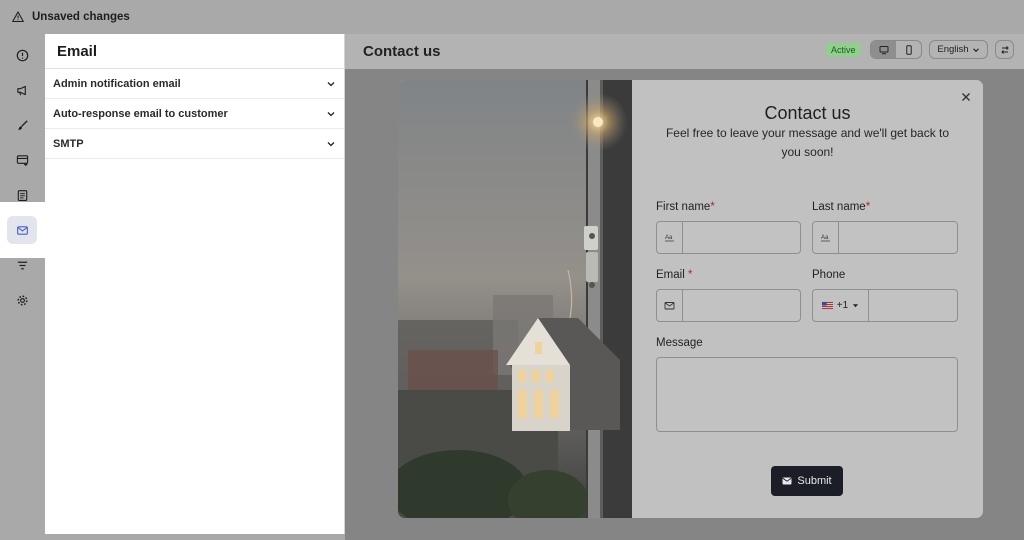 The image size is (1024, 540). I want to click on swap-icon, so click(1004, 49).